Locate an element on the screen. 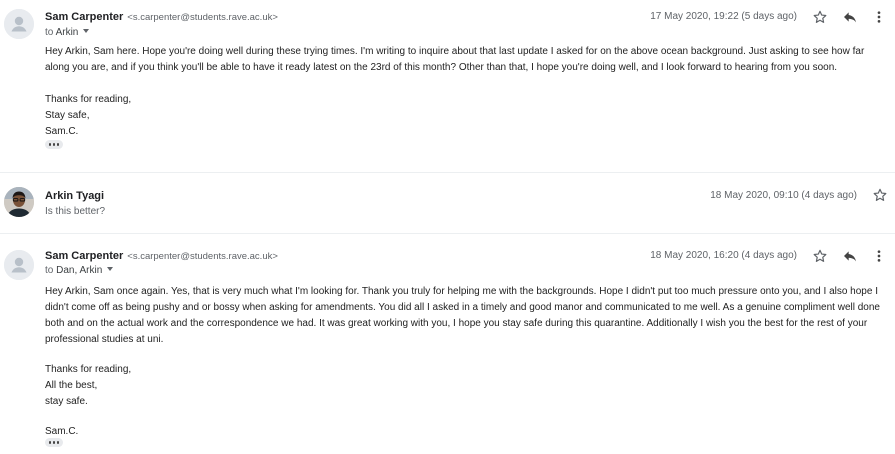  message-snippet: Is this better? is located at coordinates (75, 211).